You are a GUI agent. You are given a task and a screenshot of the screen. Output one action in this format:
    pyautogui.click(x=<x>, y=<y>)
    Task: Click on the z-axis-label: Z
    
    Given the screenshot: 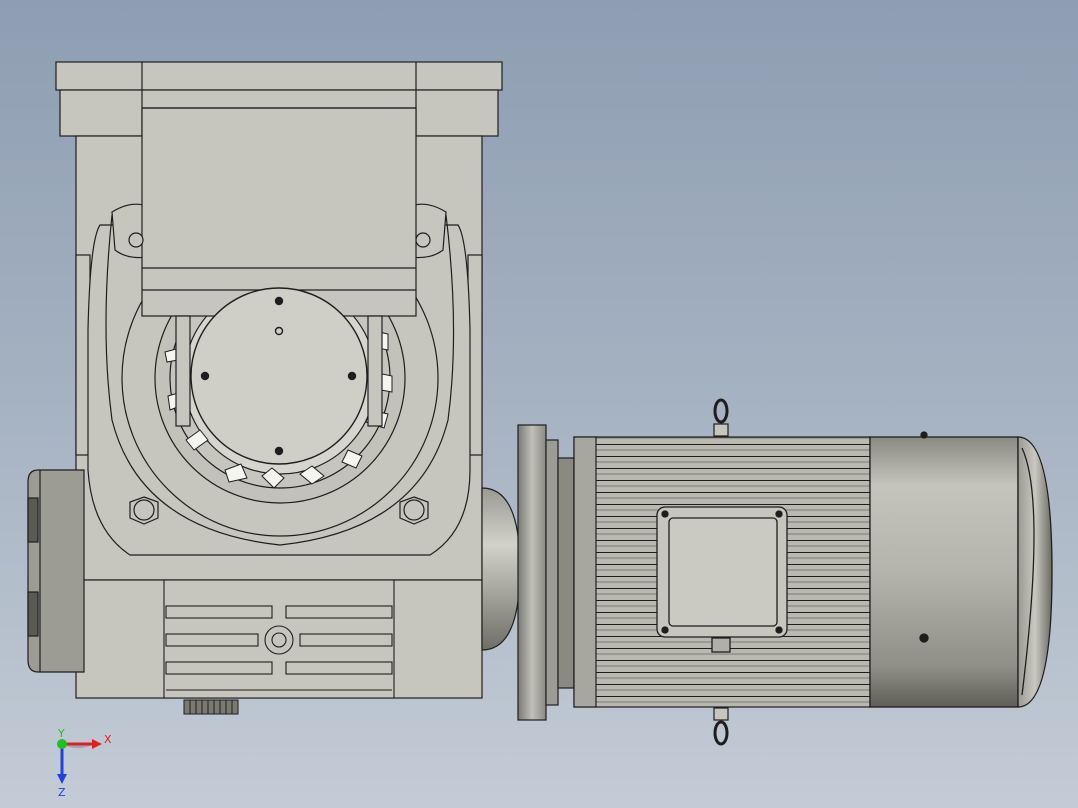 What is the action you would take?
    pyautogui.click(x=62, y=792)
    